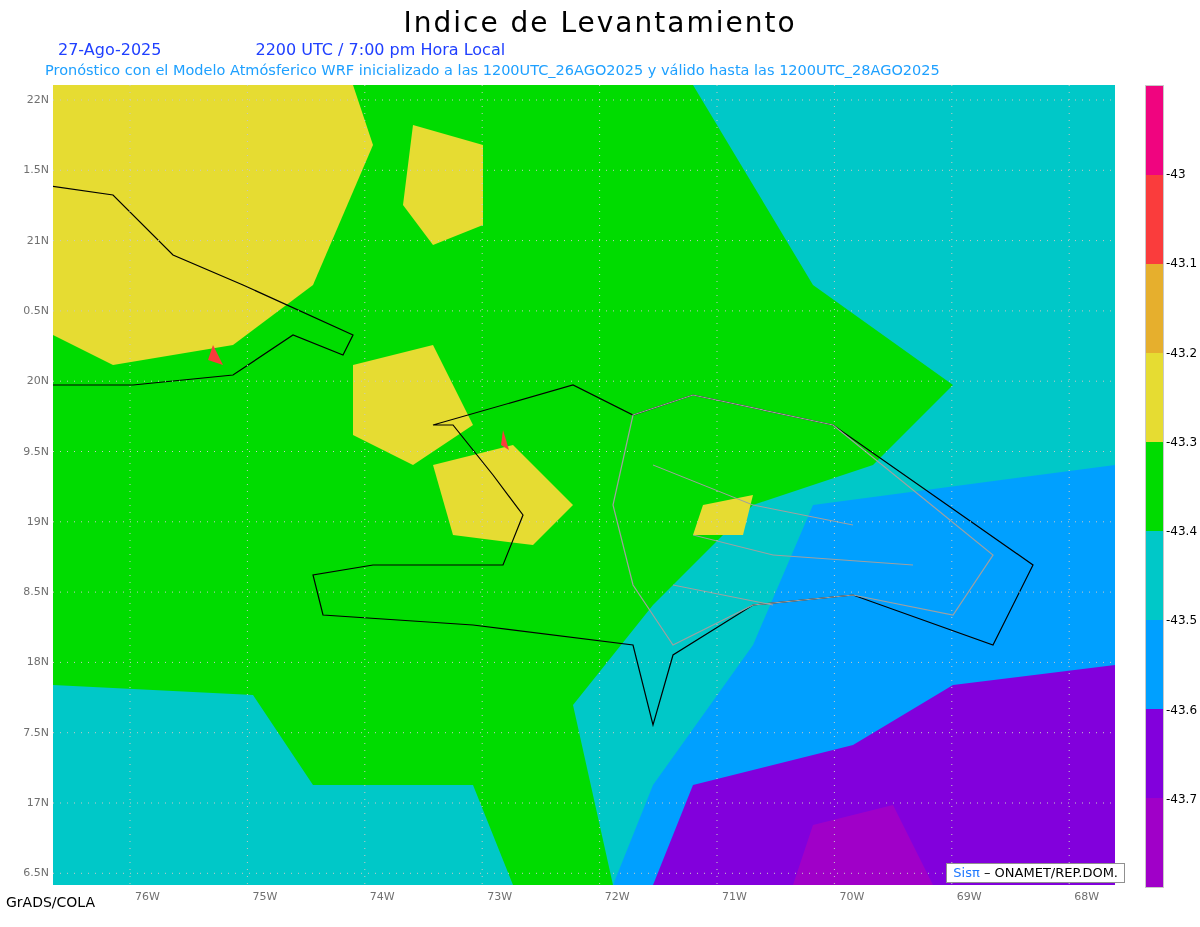 This screenshot has width=1200, height=927. What do you see at coordinates (36, 170) in the screenshot?
I see `latitude-label: 1.5N` at bounding box center [36, 170].